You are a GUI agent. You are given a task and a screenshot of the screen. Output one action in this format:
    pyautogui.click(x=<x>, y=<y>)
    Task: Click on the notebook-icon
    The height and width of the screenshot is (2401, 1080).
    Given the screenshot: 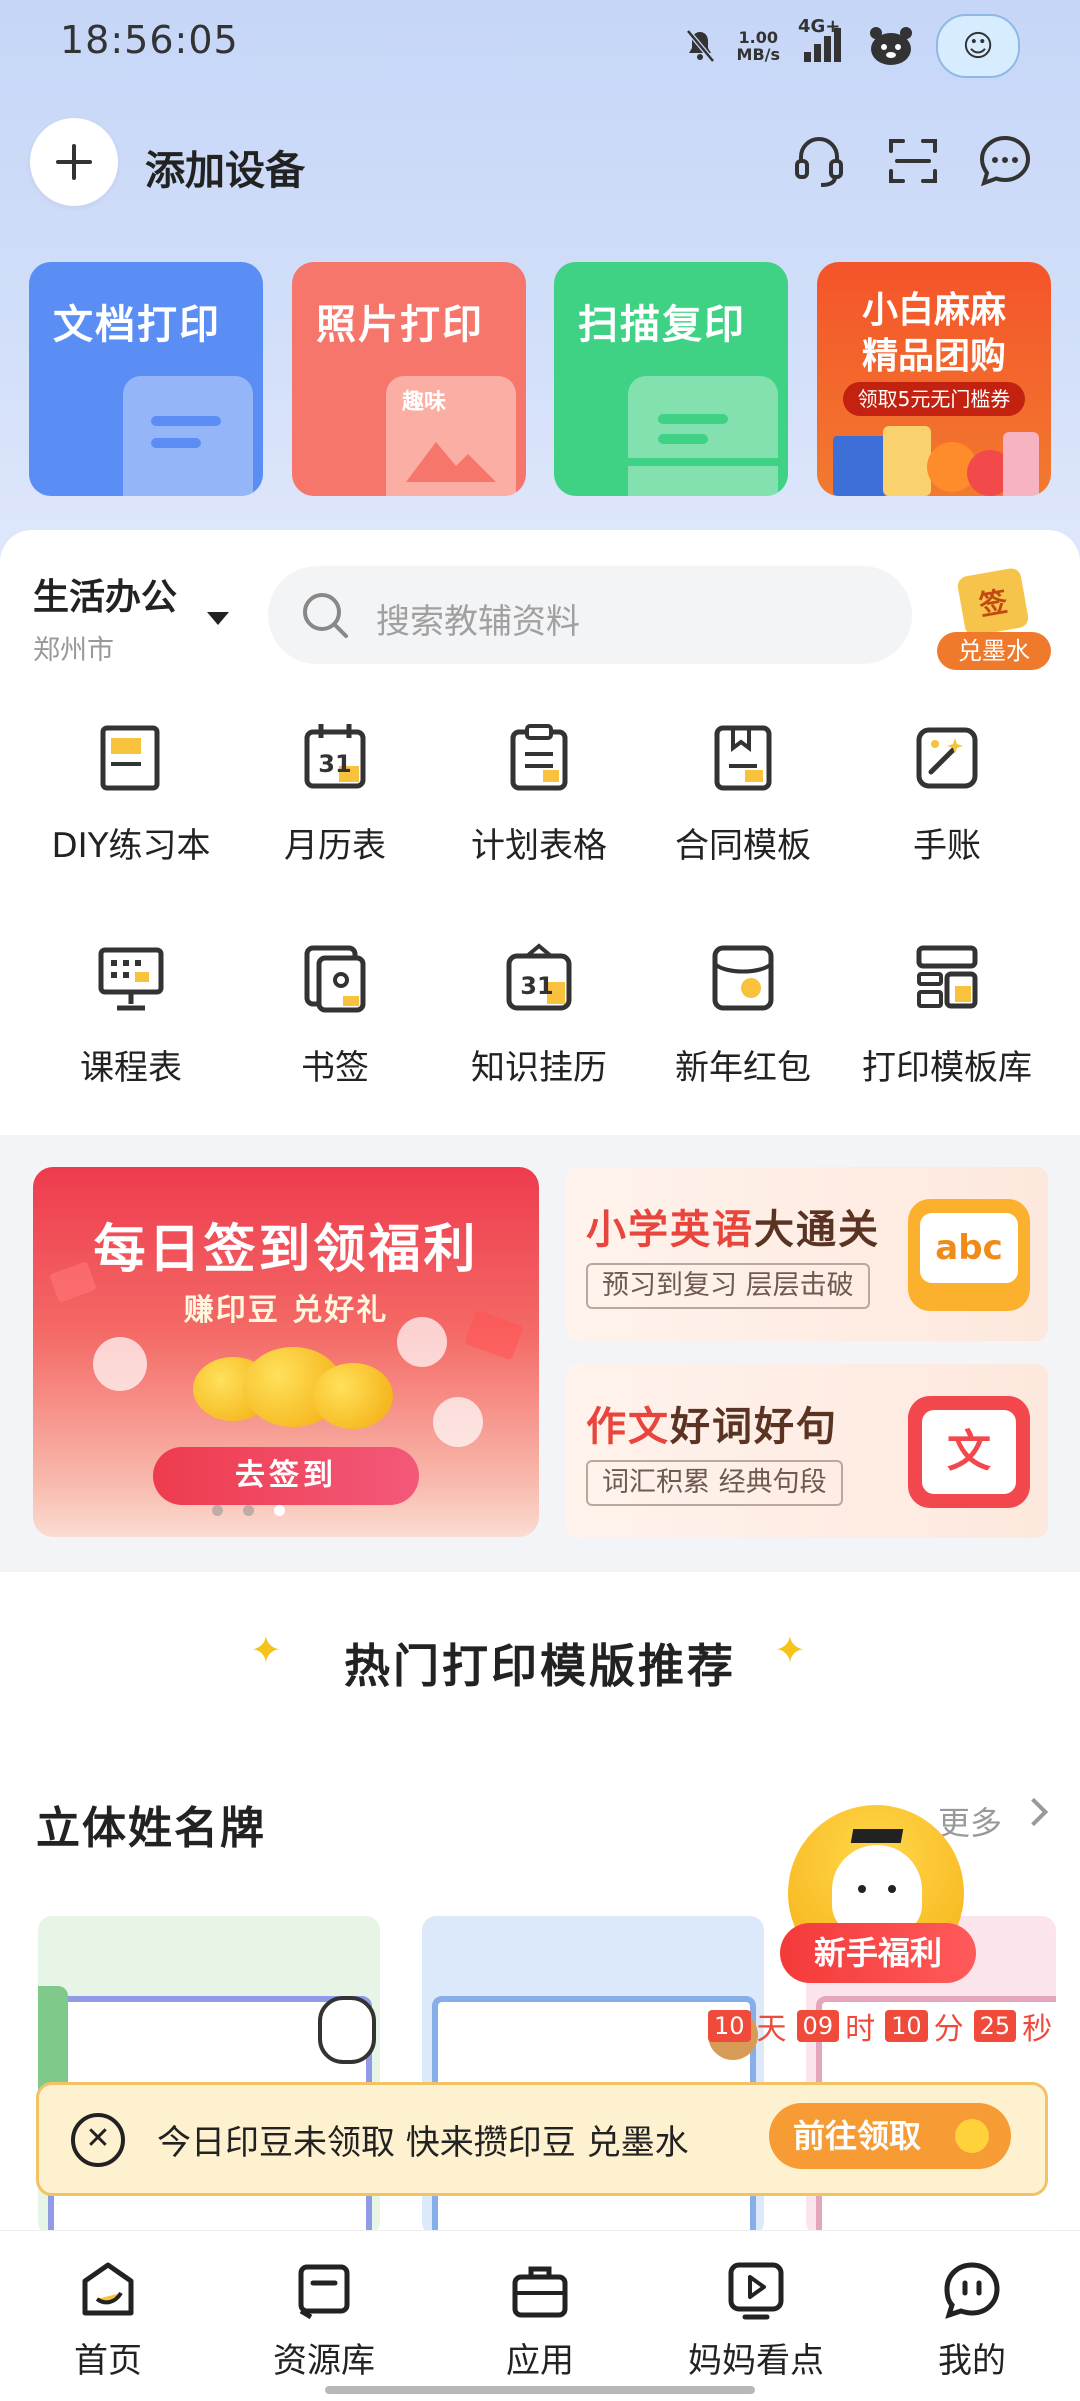 What is the action you would take?
    pyautogui.click(x=131, y=756)
    